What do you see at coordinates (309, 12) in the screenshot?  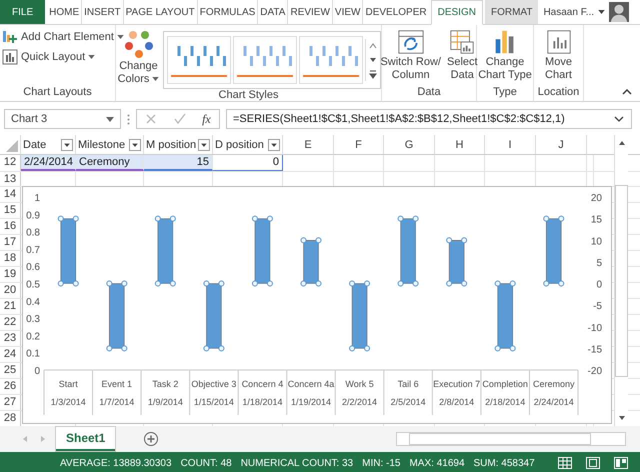 I see `ribbon-tab: REVIEW` at bounding box center [309, 12].